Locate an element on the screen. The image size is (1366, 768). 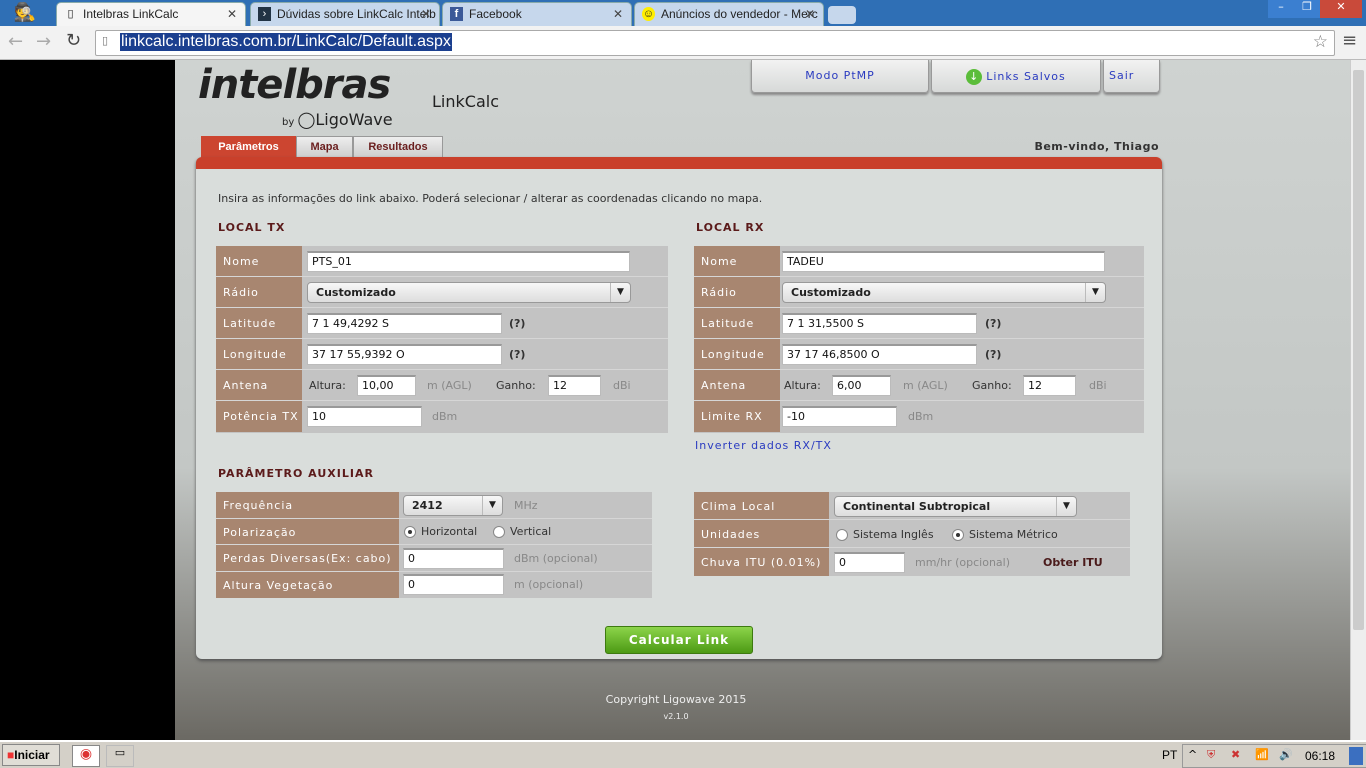
bookmark-star-icon: ☆ is located at coordinates (1320, 42).